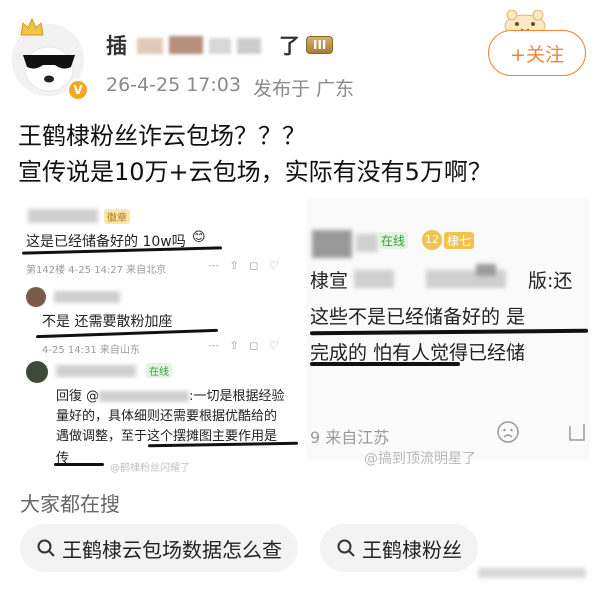 The image size is (600, 592). Describe the element at coordinates (167, 436) in the screenshot. I see `comment3-line3: 遇做调整，至于这个摆摊图主要作用是` at that location.